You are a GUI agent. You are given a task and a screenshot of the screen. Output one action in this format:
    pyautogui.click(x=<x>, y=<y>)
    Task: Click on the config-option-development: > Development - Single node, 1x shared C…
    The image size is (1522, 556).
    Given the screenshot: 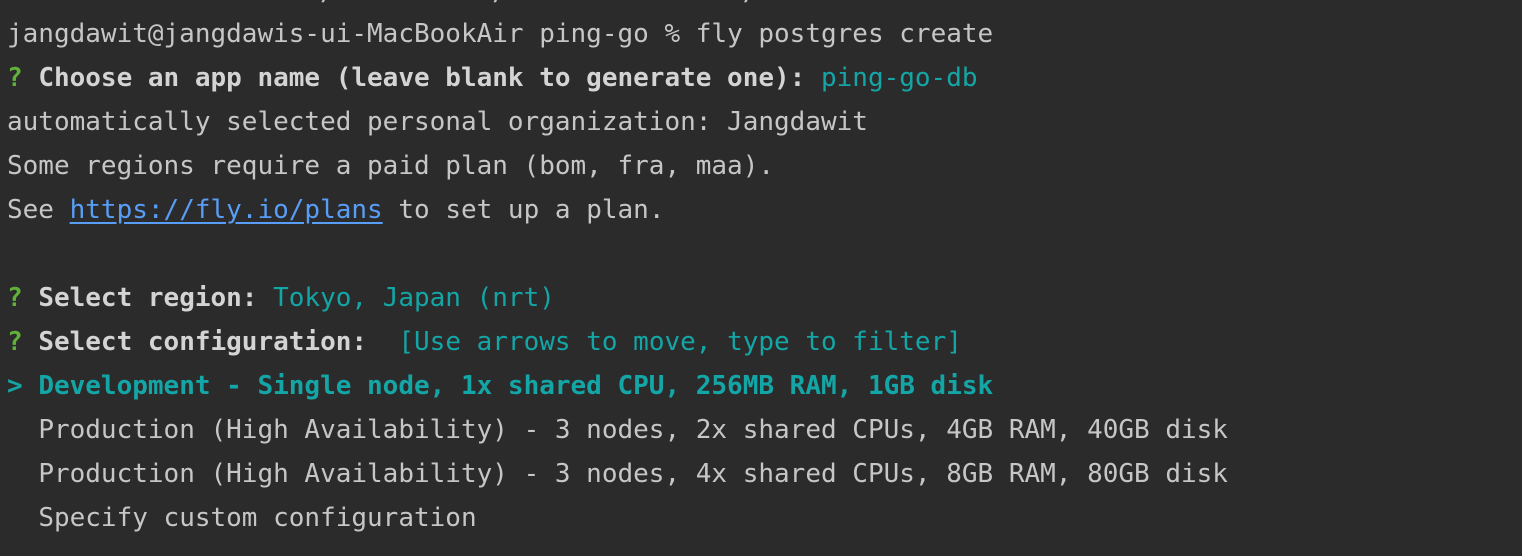 What is the action you would take?
    pyautogui.click(x=500, y=386)
    